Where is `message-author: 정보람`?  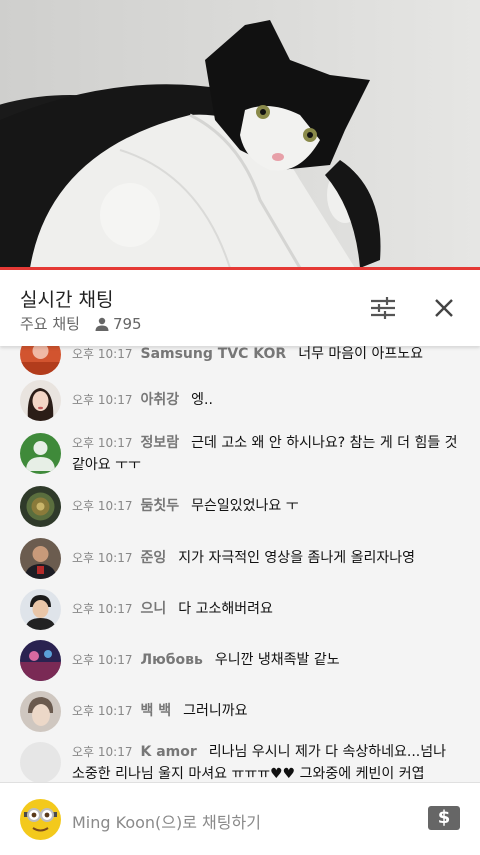
message-author: 정보람 is located at coordinates (159, 443).